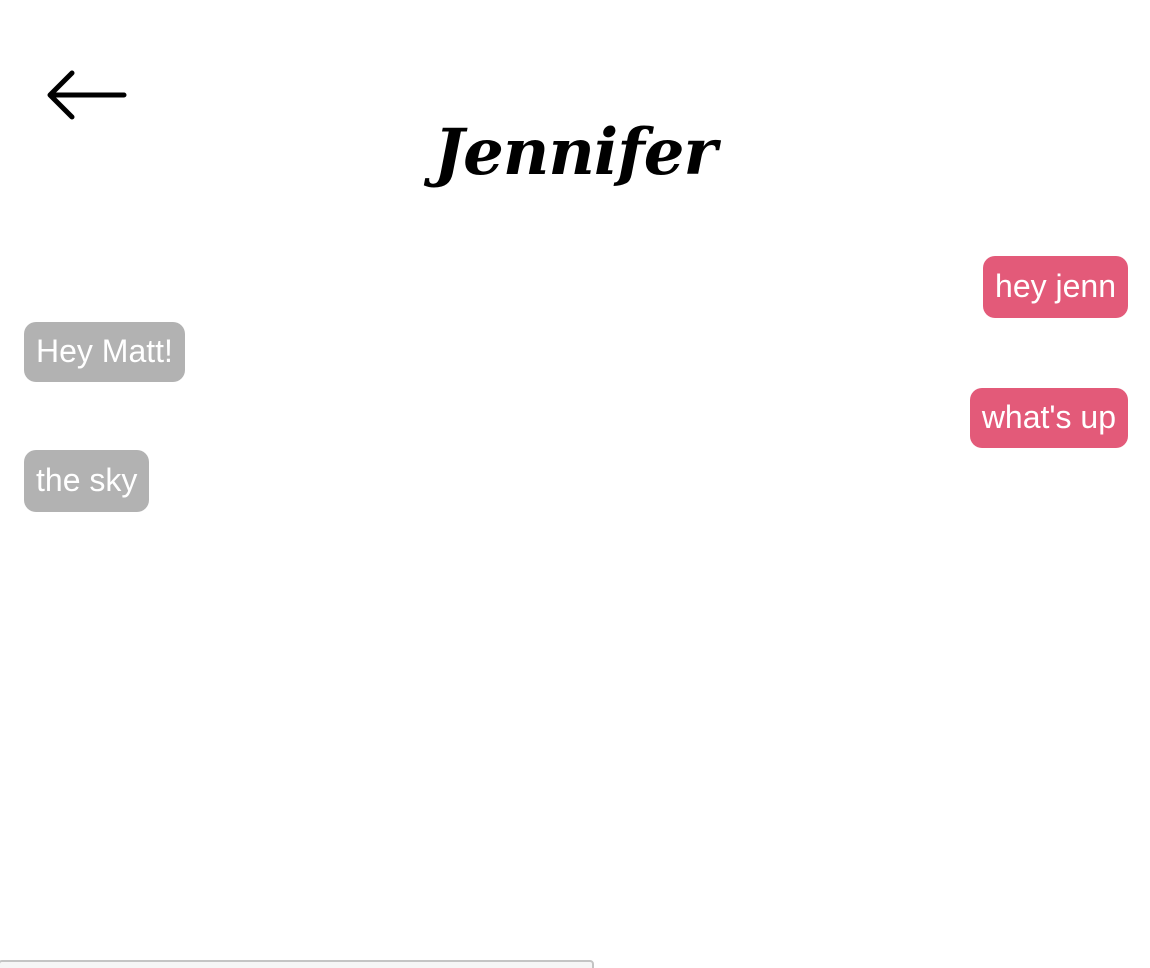 Image resolution: width=1150 pixels, height=968 pixels. I want to click on message-input, so click(297, 964).